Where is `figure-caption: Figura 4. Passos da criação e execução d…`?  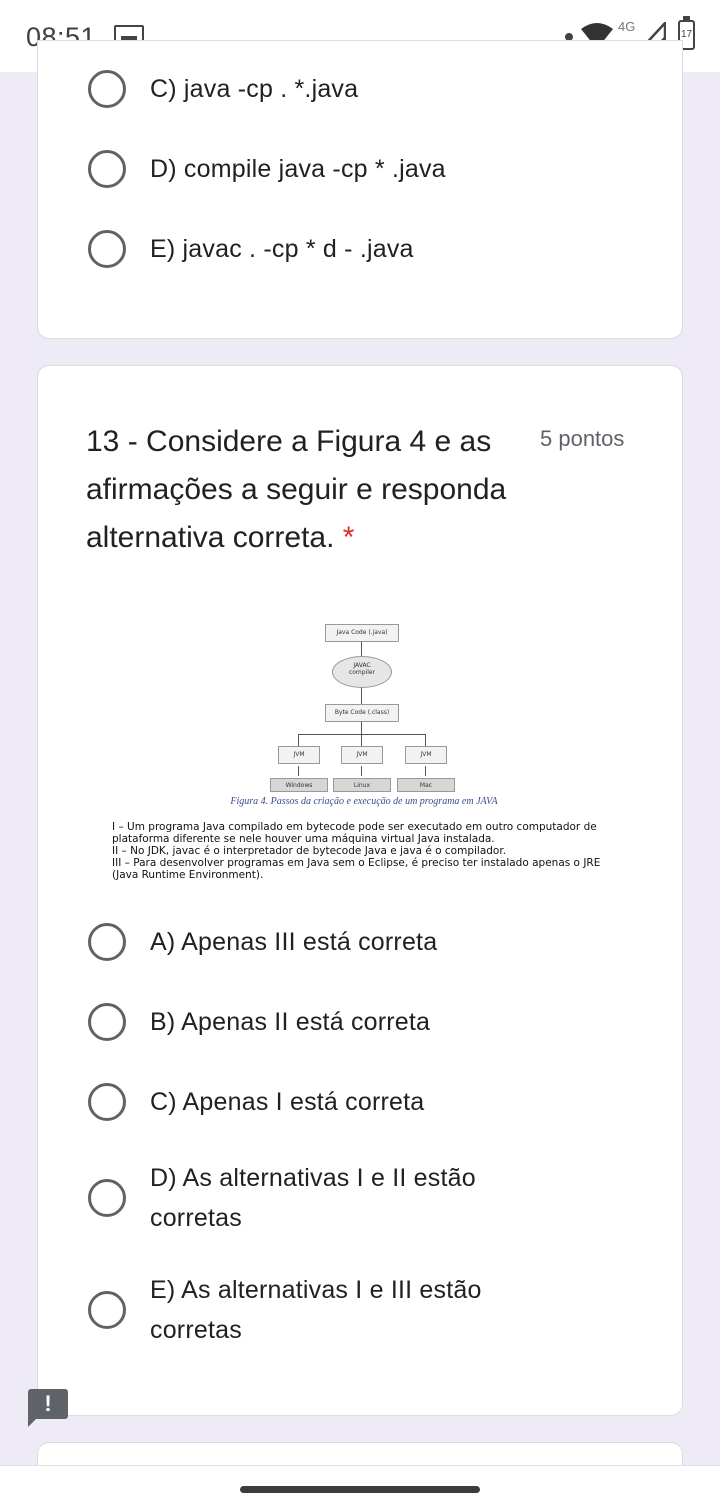 figure-caption: Figura 4. Passos da criação e execução d… is located at coordinates (364, 801).